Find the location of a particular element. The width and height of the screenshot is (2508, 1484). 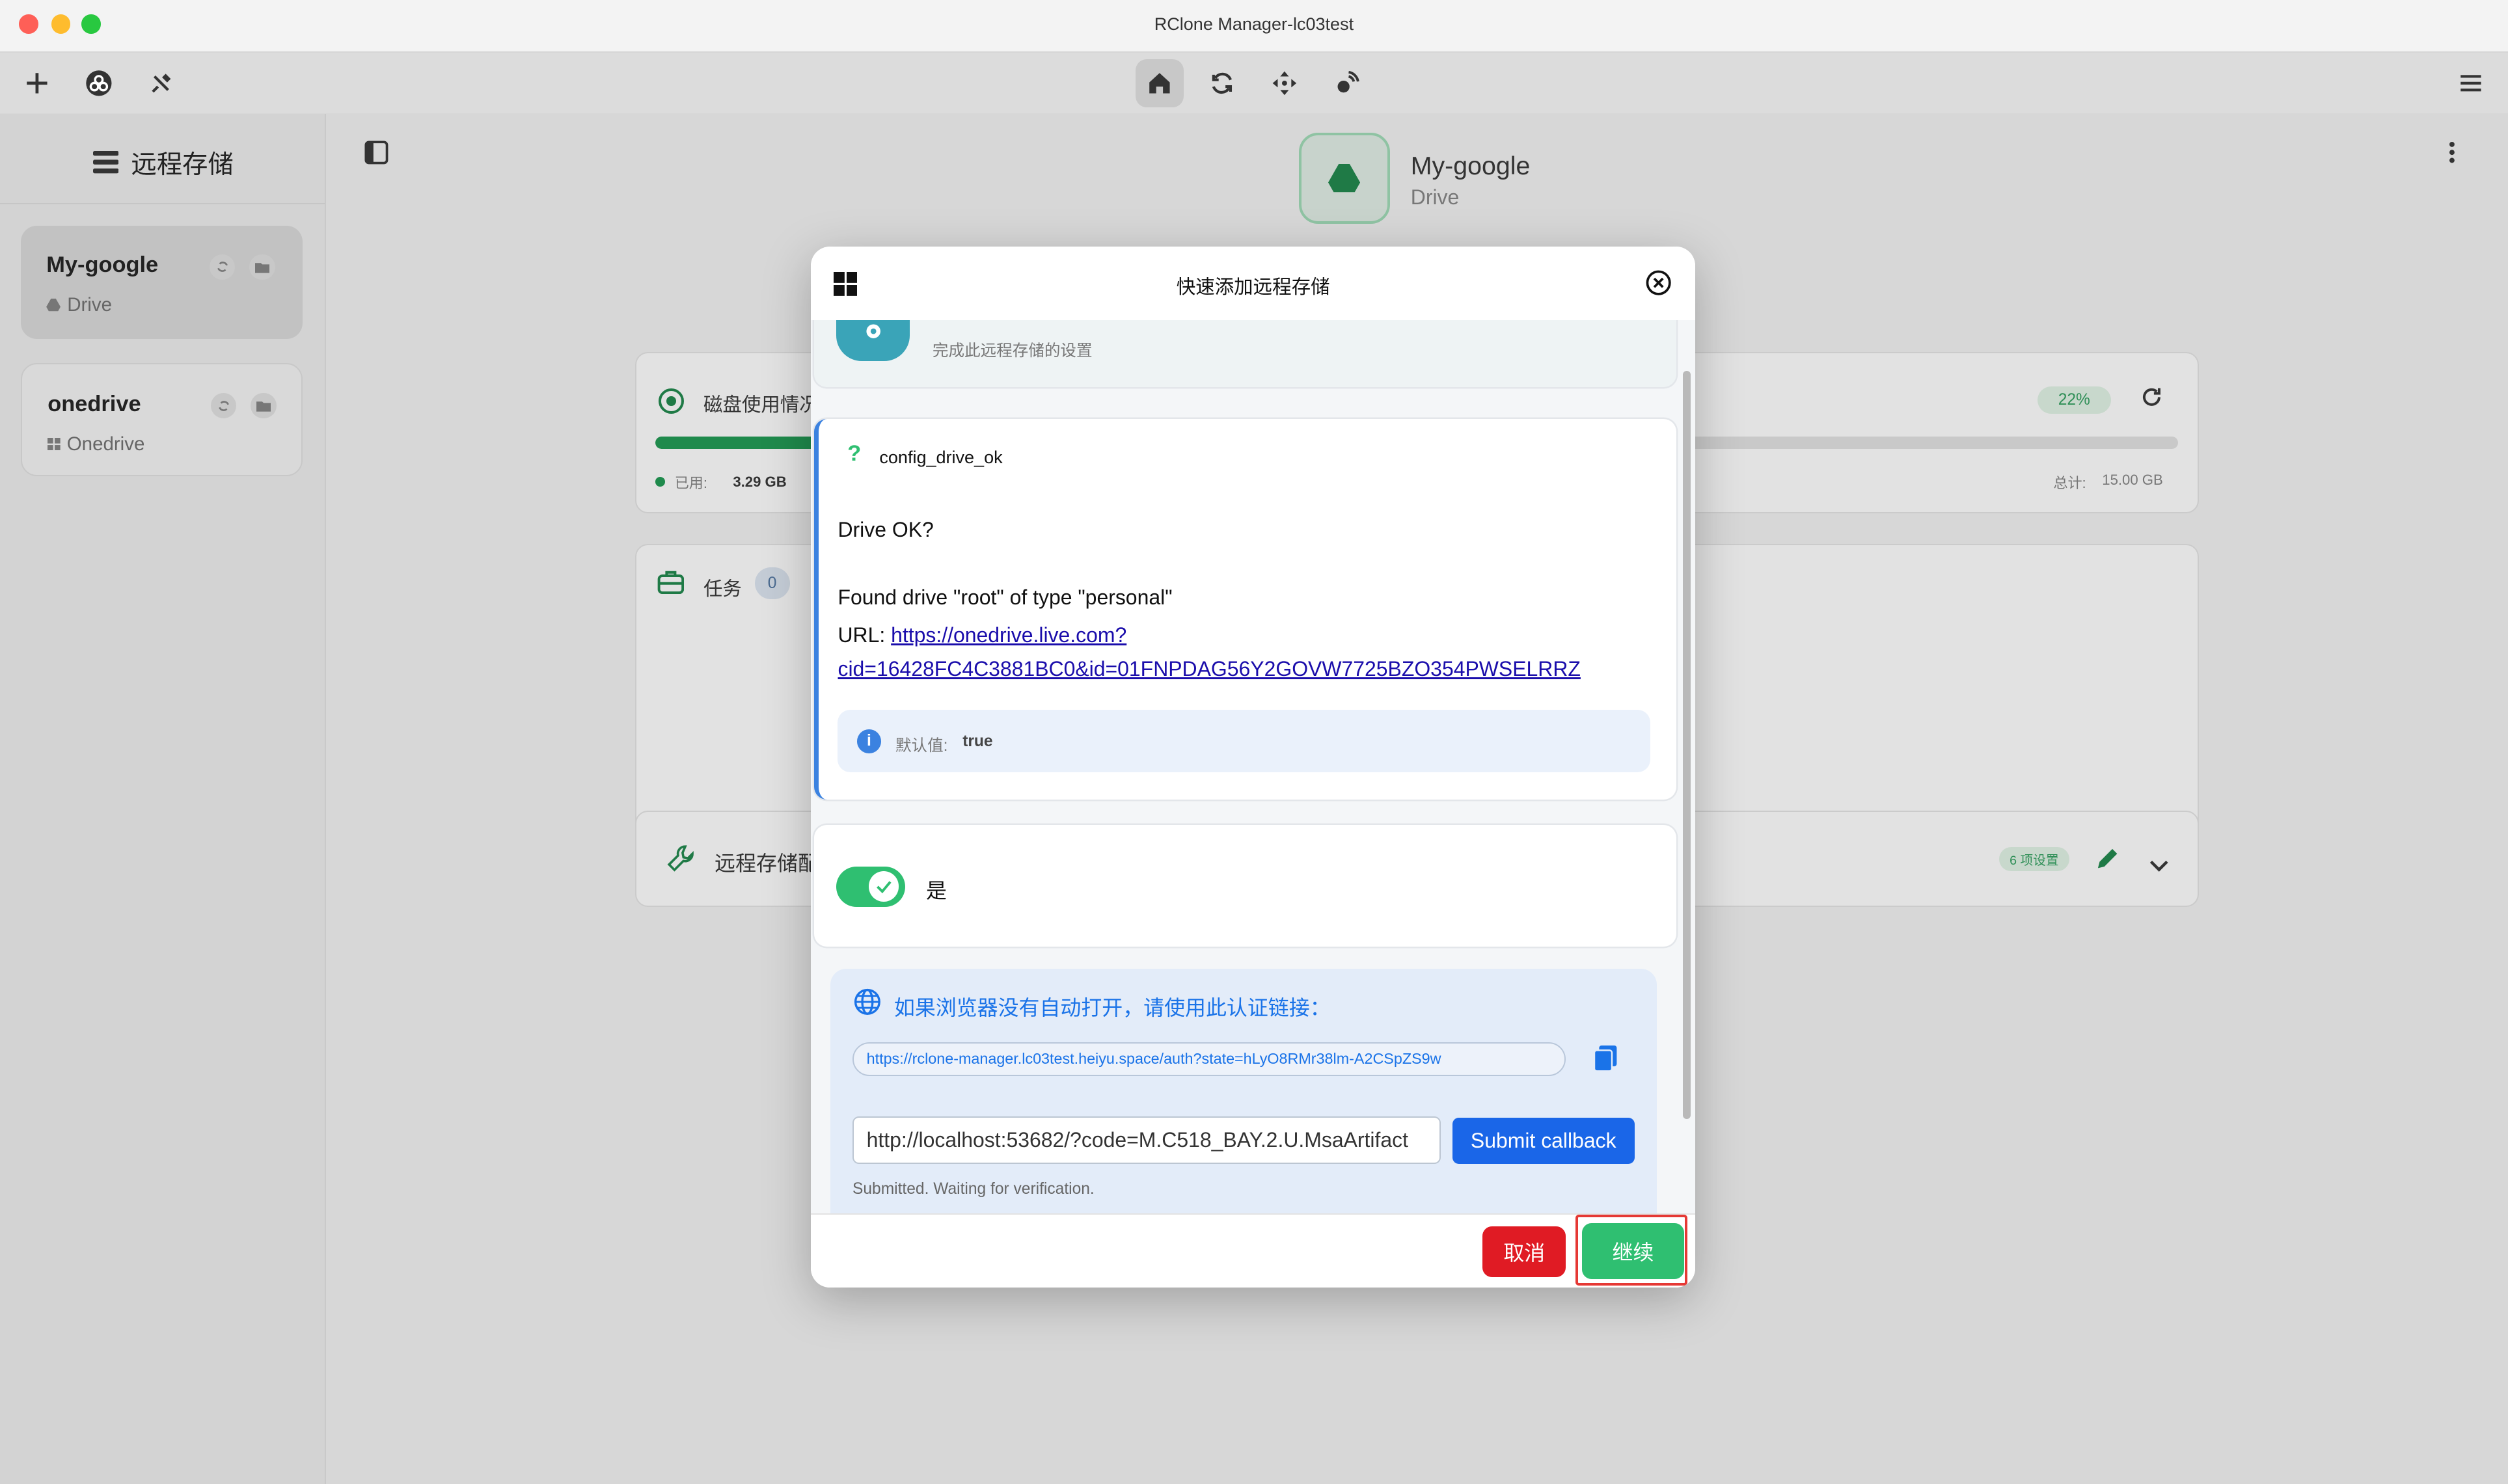

rclone-button is located at coordinates (99, 83).